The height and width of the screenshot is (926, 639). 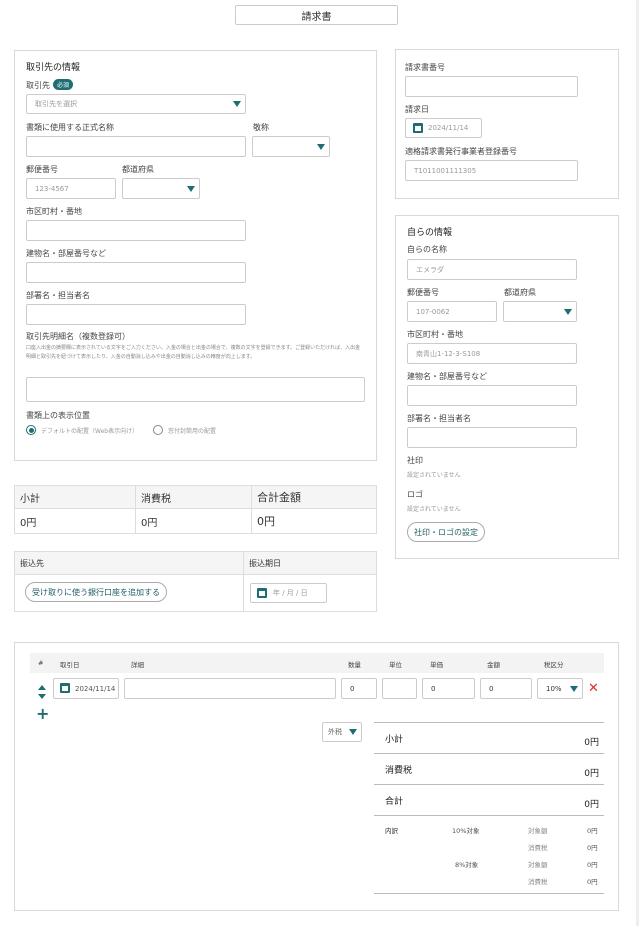 What do you see at coordinates (592, 882) in the screenshot?
I see `rate8-tax-value: 0円` at bounding box center [592, 882].